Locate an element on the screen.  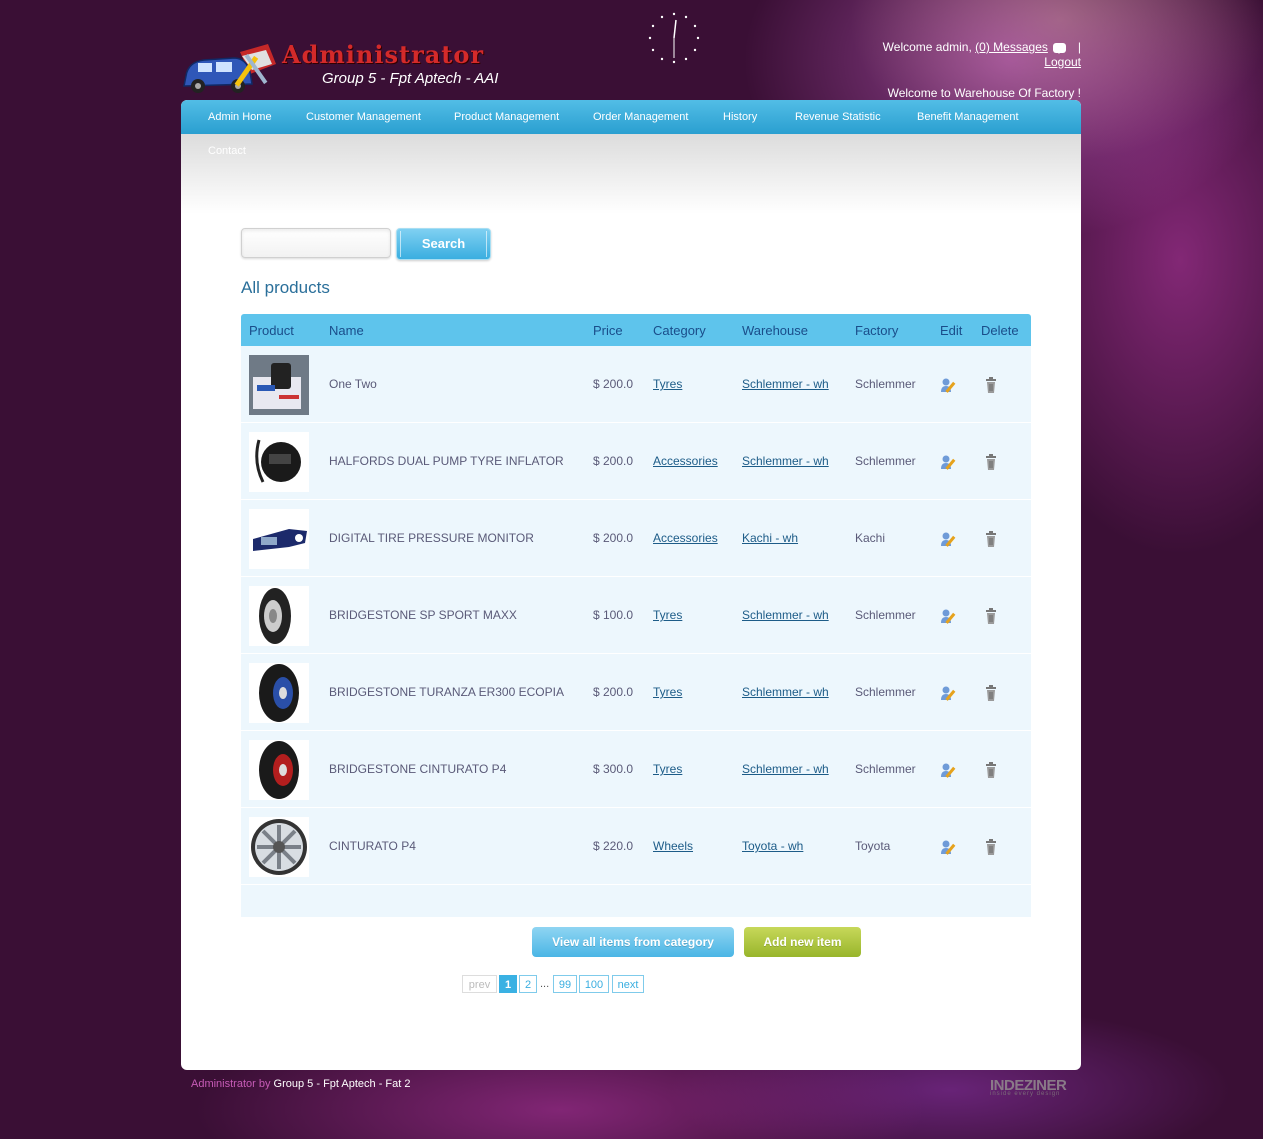
pagination-page-99: 99 is located at coordinates (565, 984).